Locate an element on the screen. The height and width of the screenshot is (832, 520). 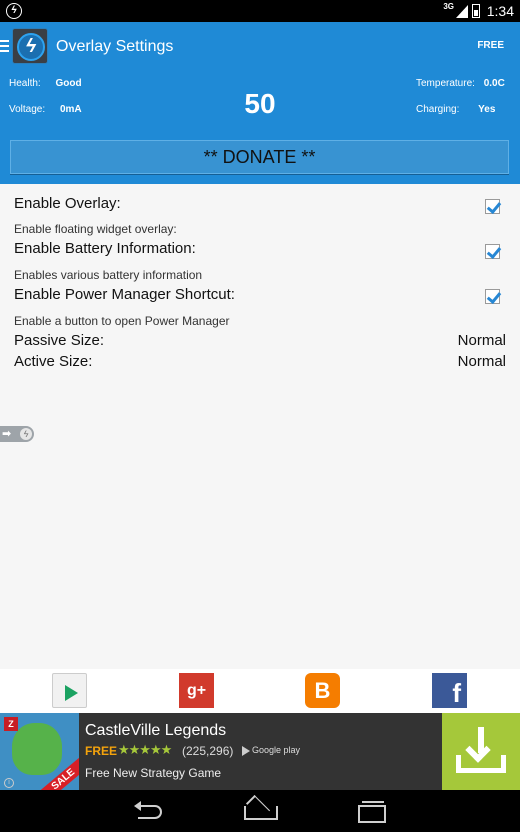
system-nav-bar is located at coordinates (260, 811).